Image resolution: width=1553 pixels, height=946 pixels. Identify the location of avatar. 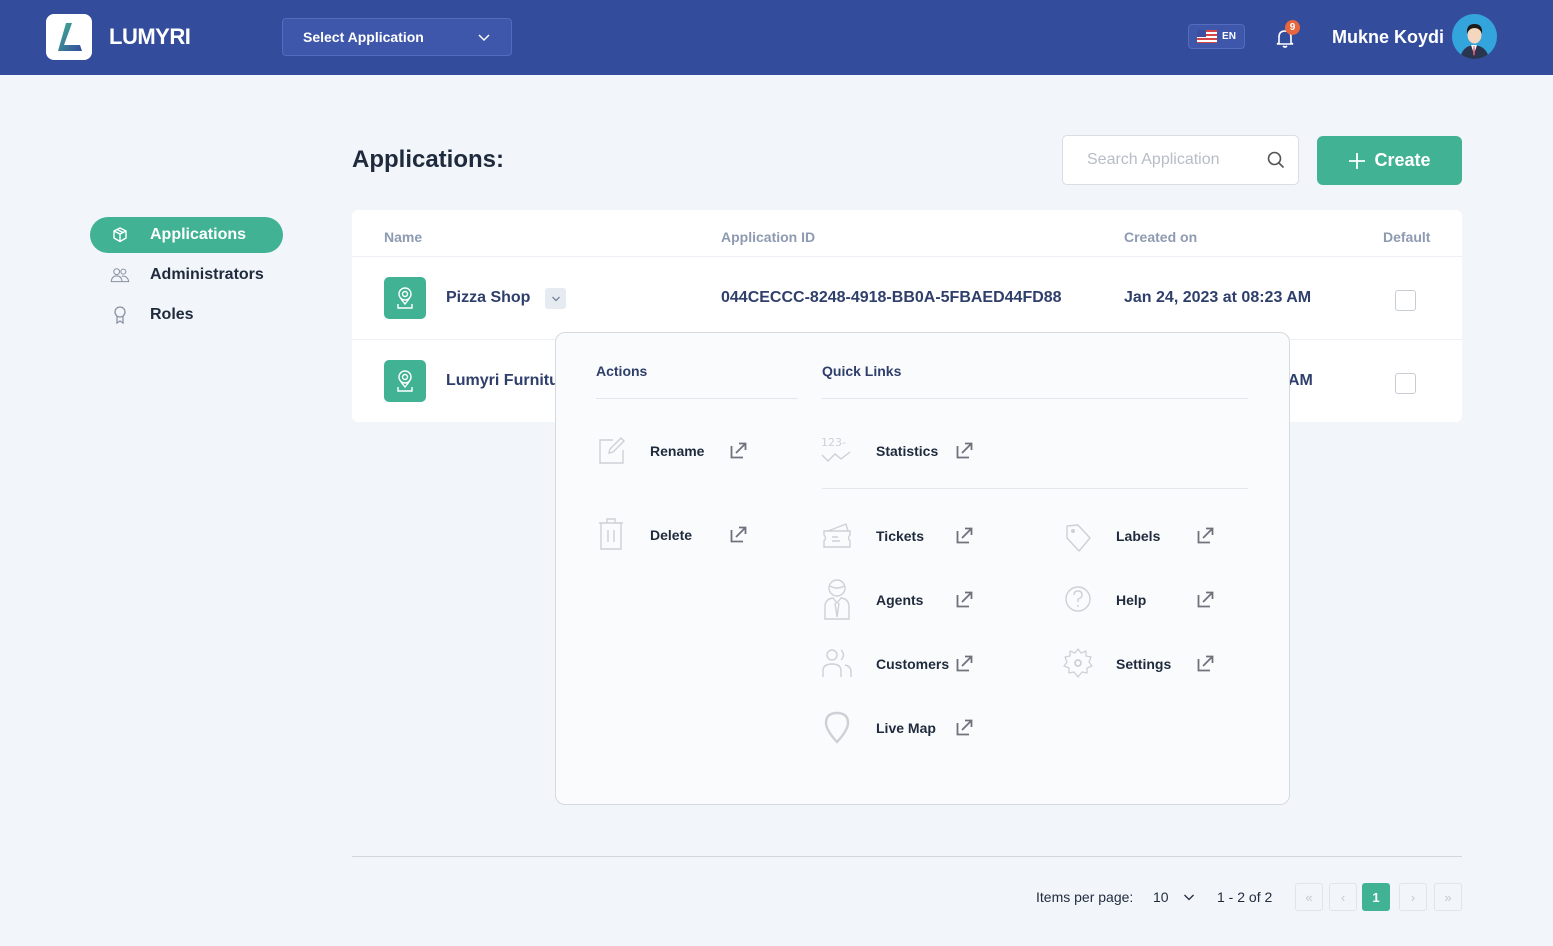
(1474, 36).